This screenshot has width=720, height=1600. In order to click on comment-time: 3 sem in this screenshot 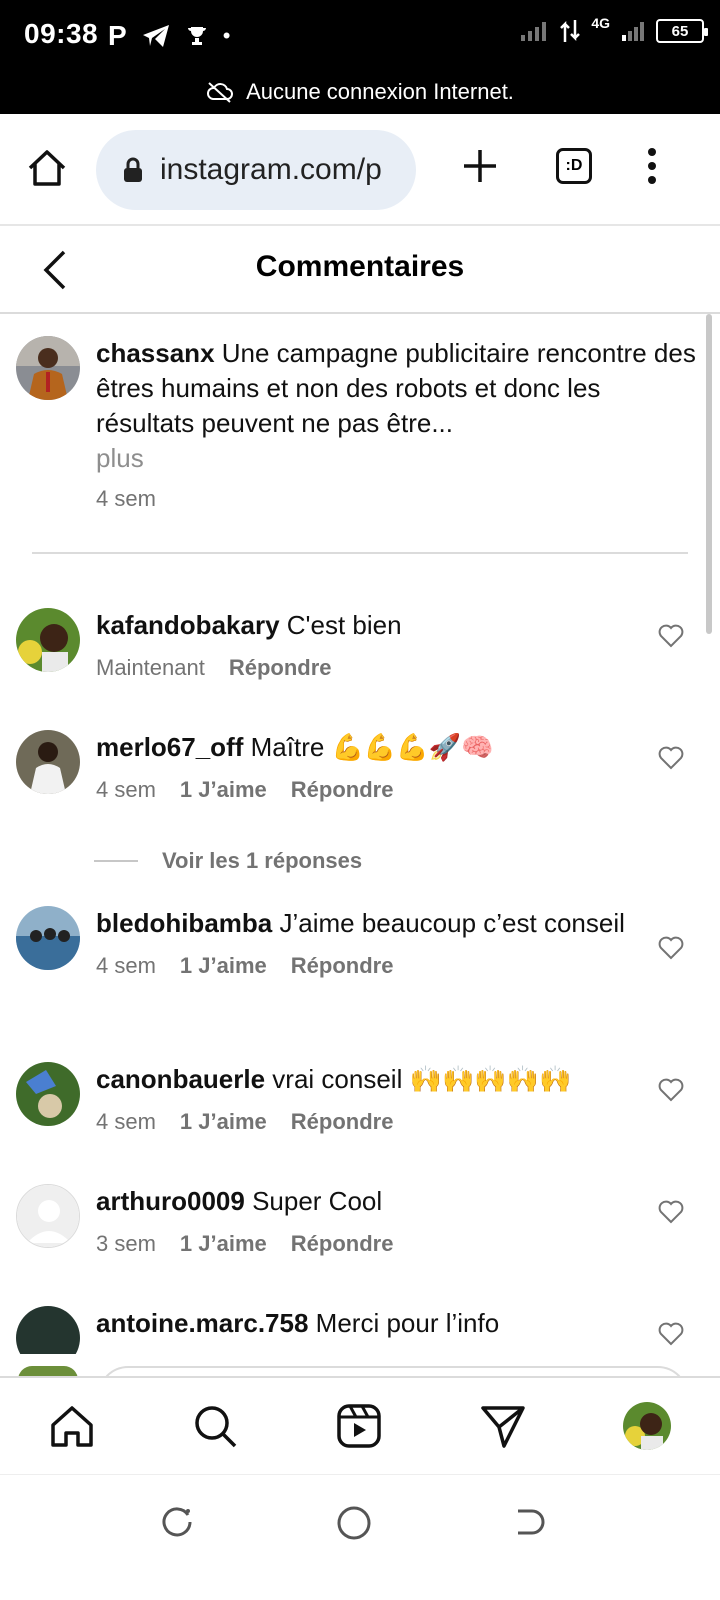, I will do `click(126, 1243)`.